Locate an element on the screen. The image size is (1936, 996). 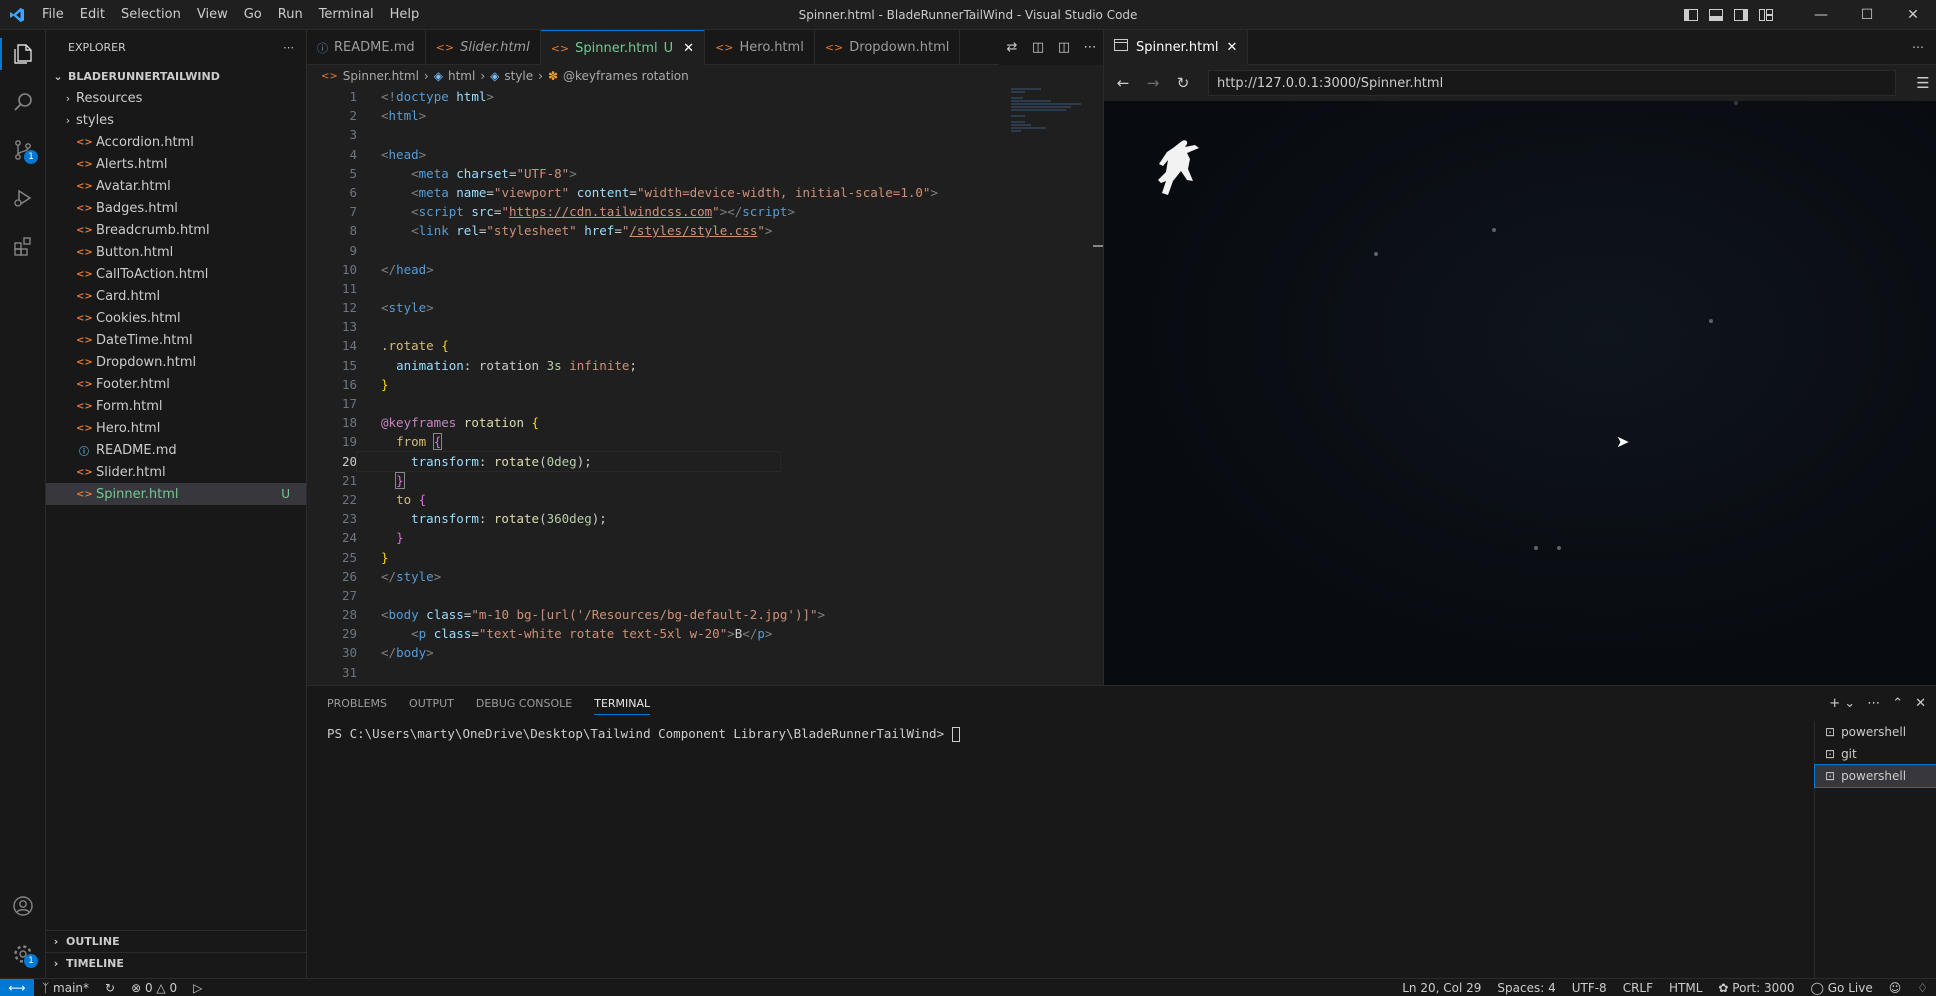
go-live-button: ◯ Go Live is located at coordinates (1841, 988).